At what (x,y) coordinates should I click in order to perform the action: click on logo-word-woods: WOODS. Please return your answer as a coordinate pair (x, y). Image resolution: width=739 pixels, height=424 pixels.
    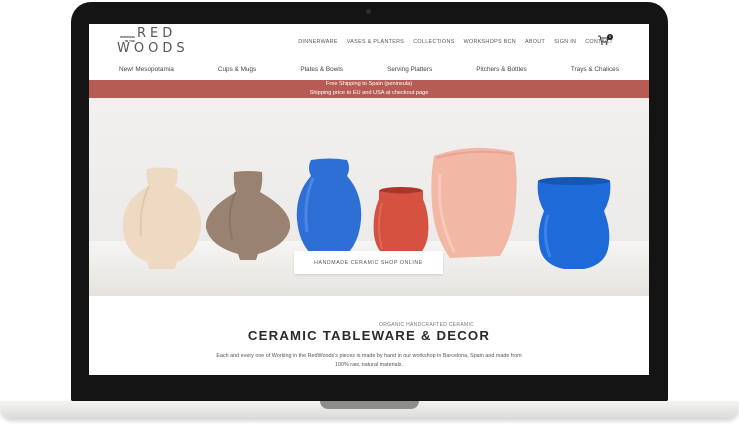
    Looking at the image, I should click on (153, 48).